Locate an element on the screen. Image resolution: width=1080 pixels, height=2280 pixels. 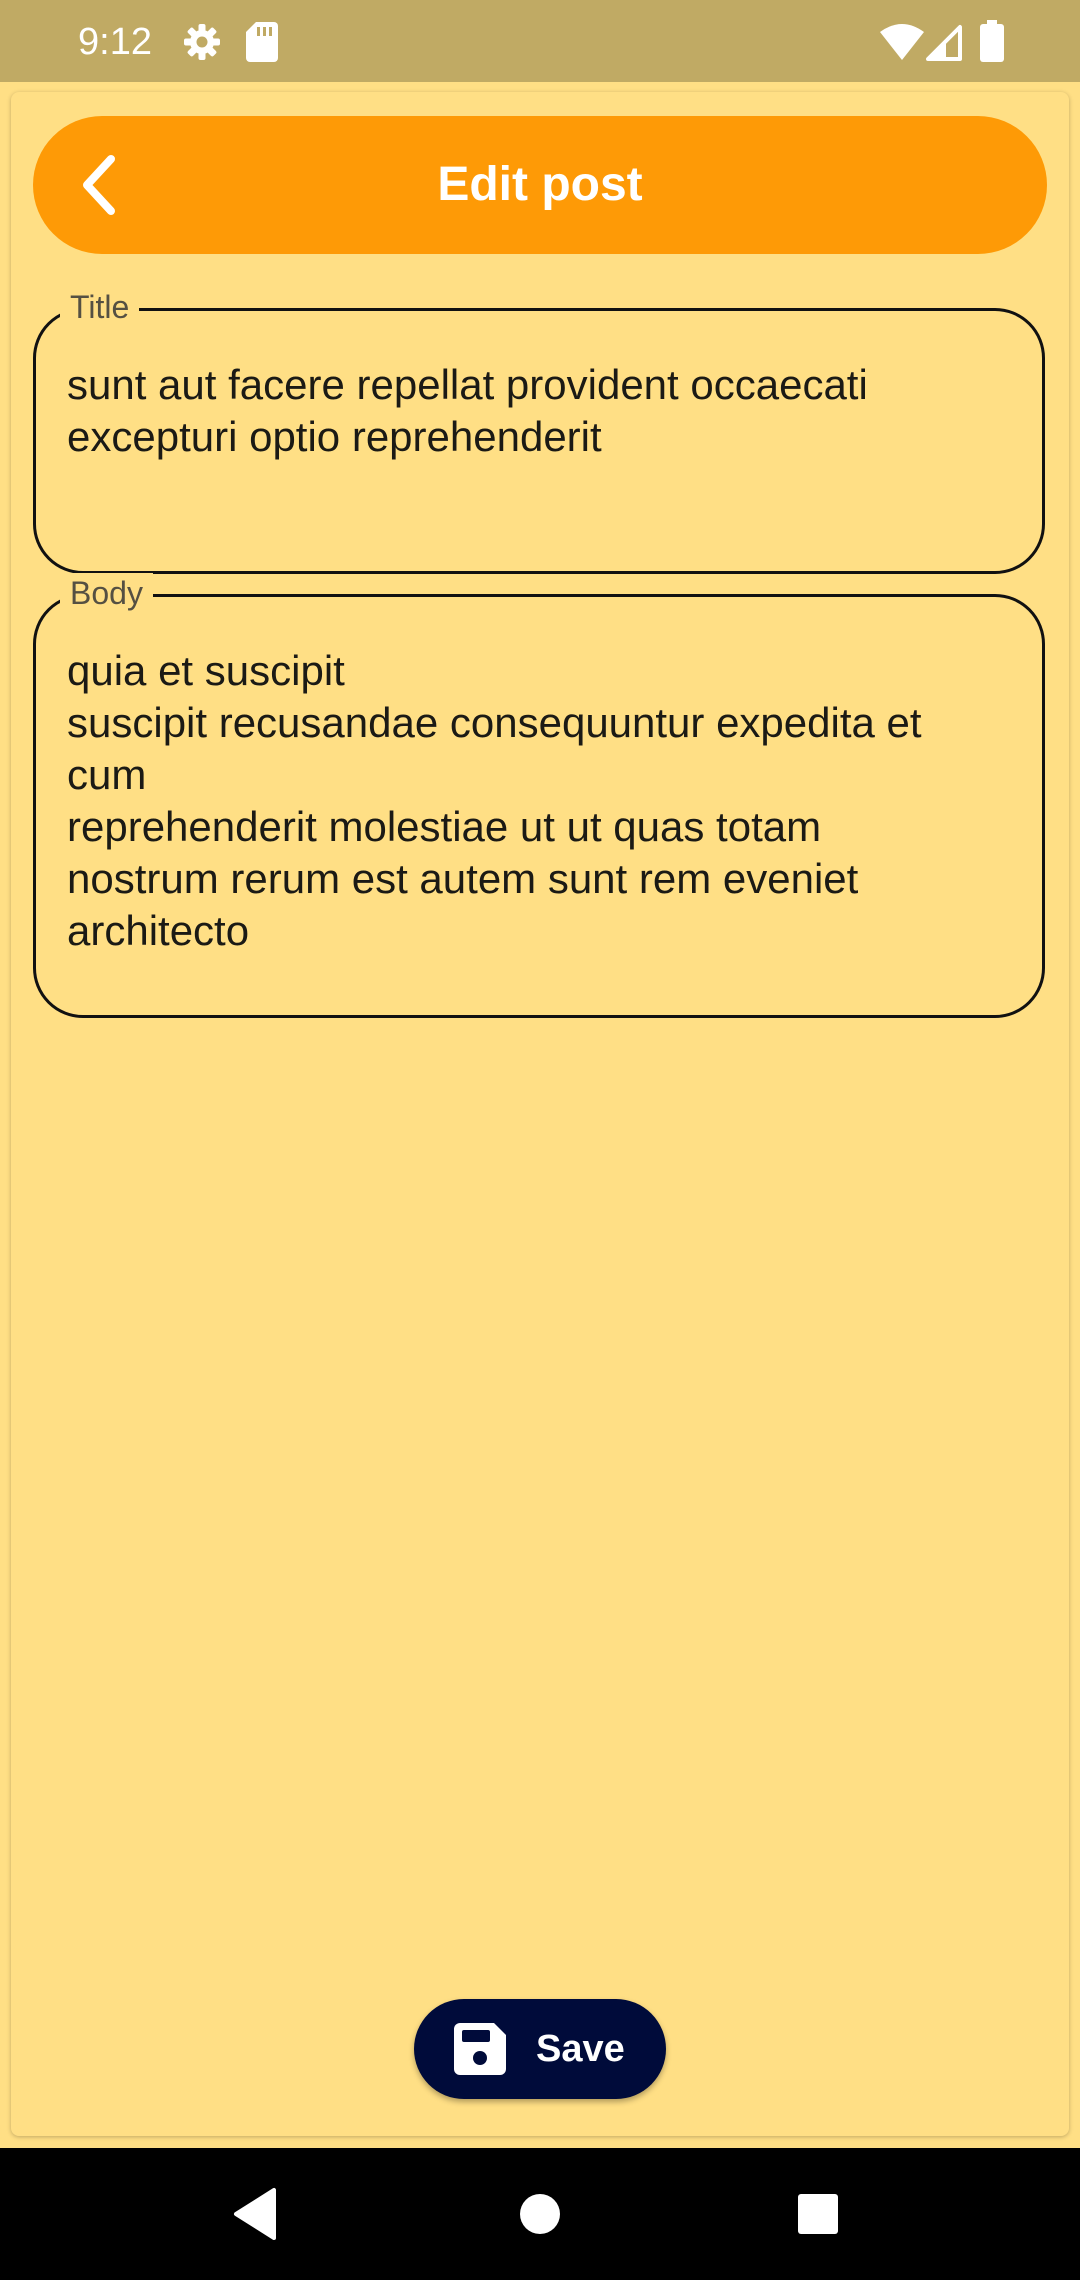
app-bar: Edit post is located at coordinates (540, 185).